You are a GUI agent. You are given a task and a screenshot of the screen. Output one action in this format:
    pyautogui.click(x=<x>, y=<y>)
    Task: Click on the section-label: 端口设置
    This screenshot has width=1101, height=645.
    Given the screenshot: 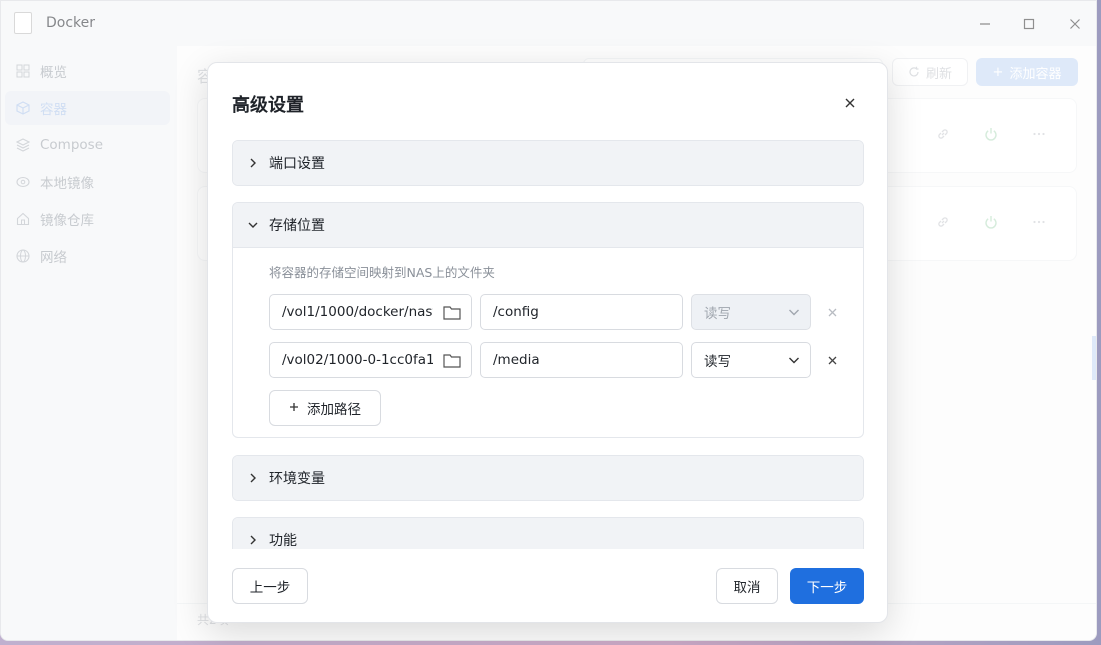 What is the action you would take?
    pyautogui.click(x=297, y=164)
    